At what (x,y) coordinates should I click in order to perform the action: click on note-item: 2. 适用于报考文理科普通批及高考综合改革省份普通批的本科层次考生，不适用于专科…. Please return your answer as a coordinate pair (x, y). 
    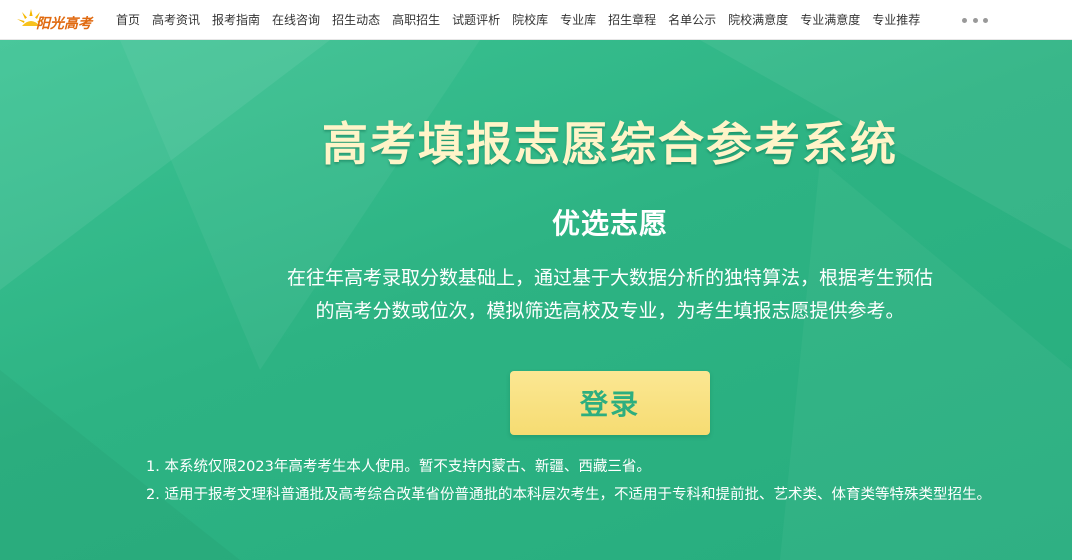
    Looking at the image, I should click on (568, 495).